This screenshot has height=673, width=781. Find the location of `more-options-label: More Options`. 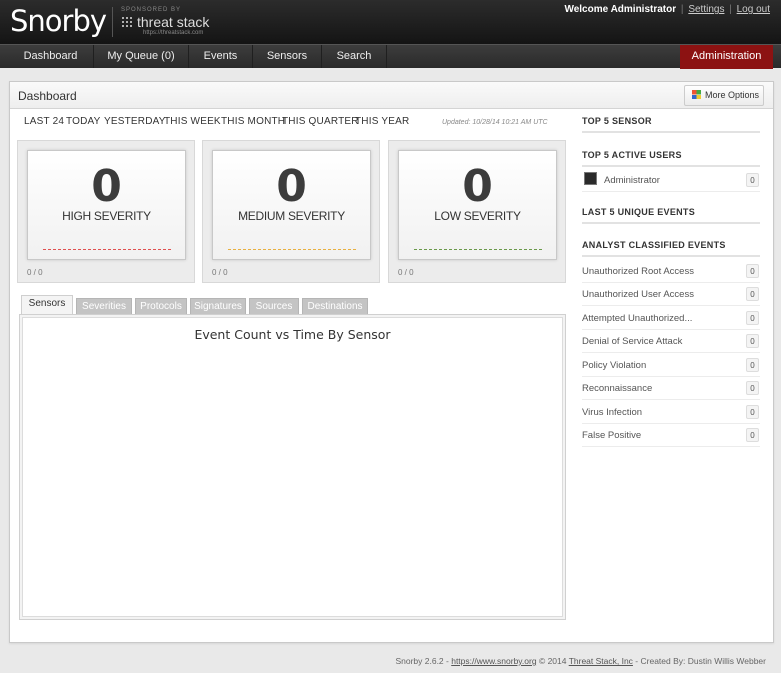

more-options-label: More Options is located at coordinates (732, 95).